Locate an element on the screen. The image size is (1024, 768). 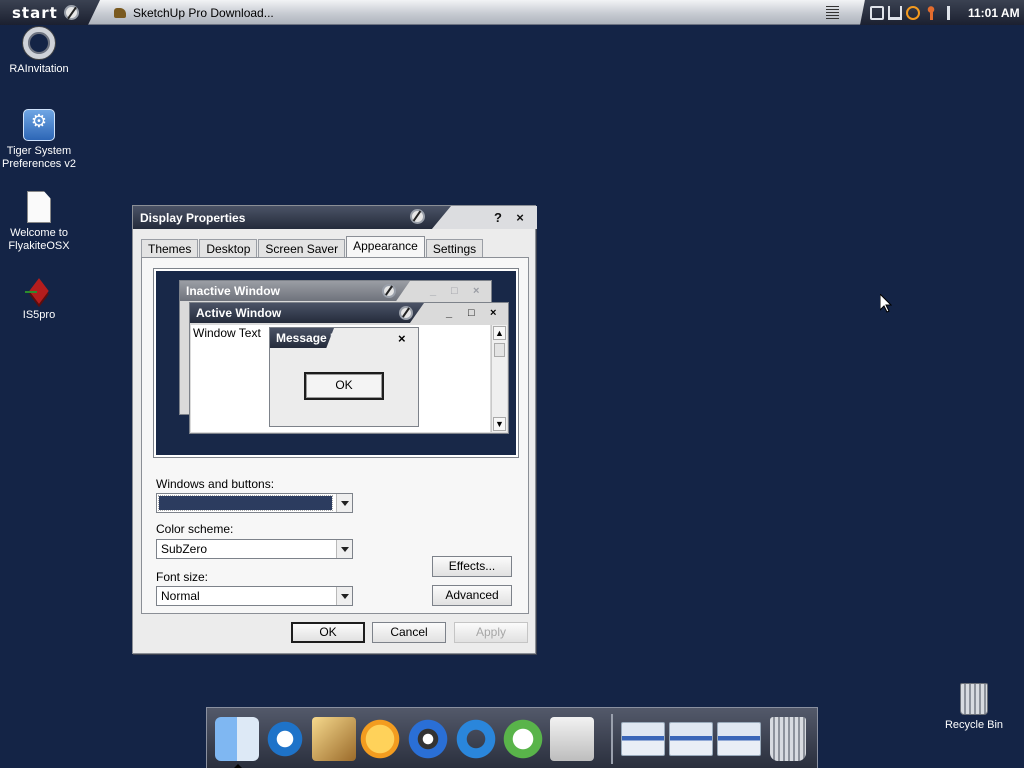
scroll-down-icon: ▼ is located at coordinates (499, 424).